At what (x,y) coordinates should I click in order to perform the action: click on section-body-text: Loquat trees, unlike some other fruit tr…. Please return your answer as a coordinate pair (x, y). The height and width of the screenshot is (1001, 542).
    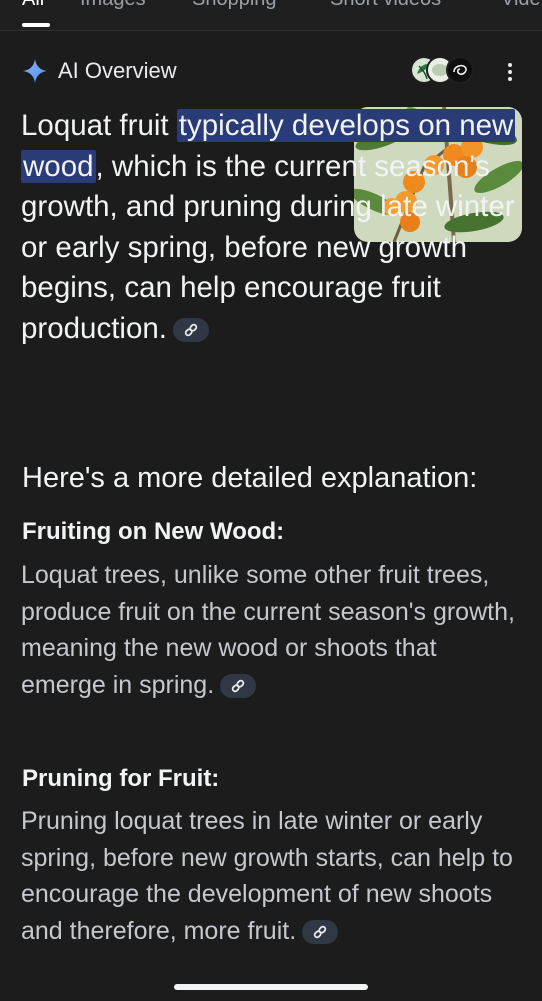
    Looking at the image, I should click on (268, 630).